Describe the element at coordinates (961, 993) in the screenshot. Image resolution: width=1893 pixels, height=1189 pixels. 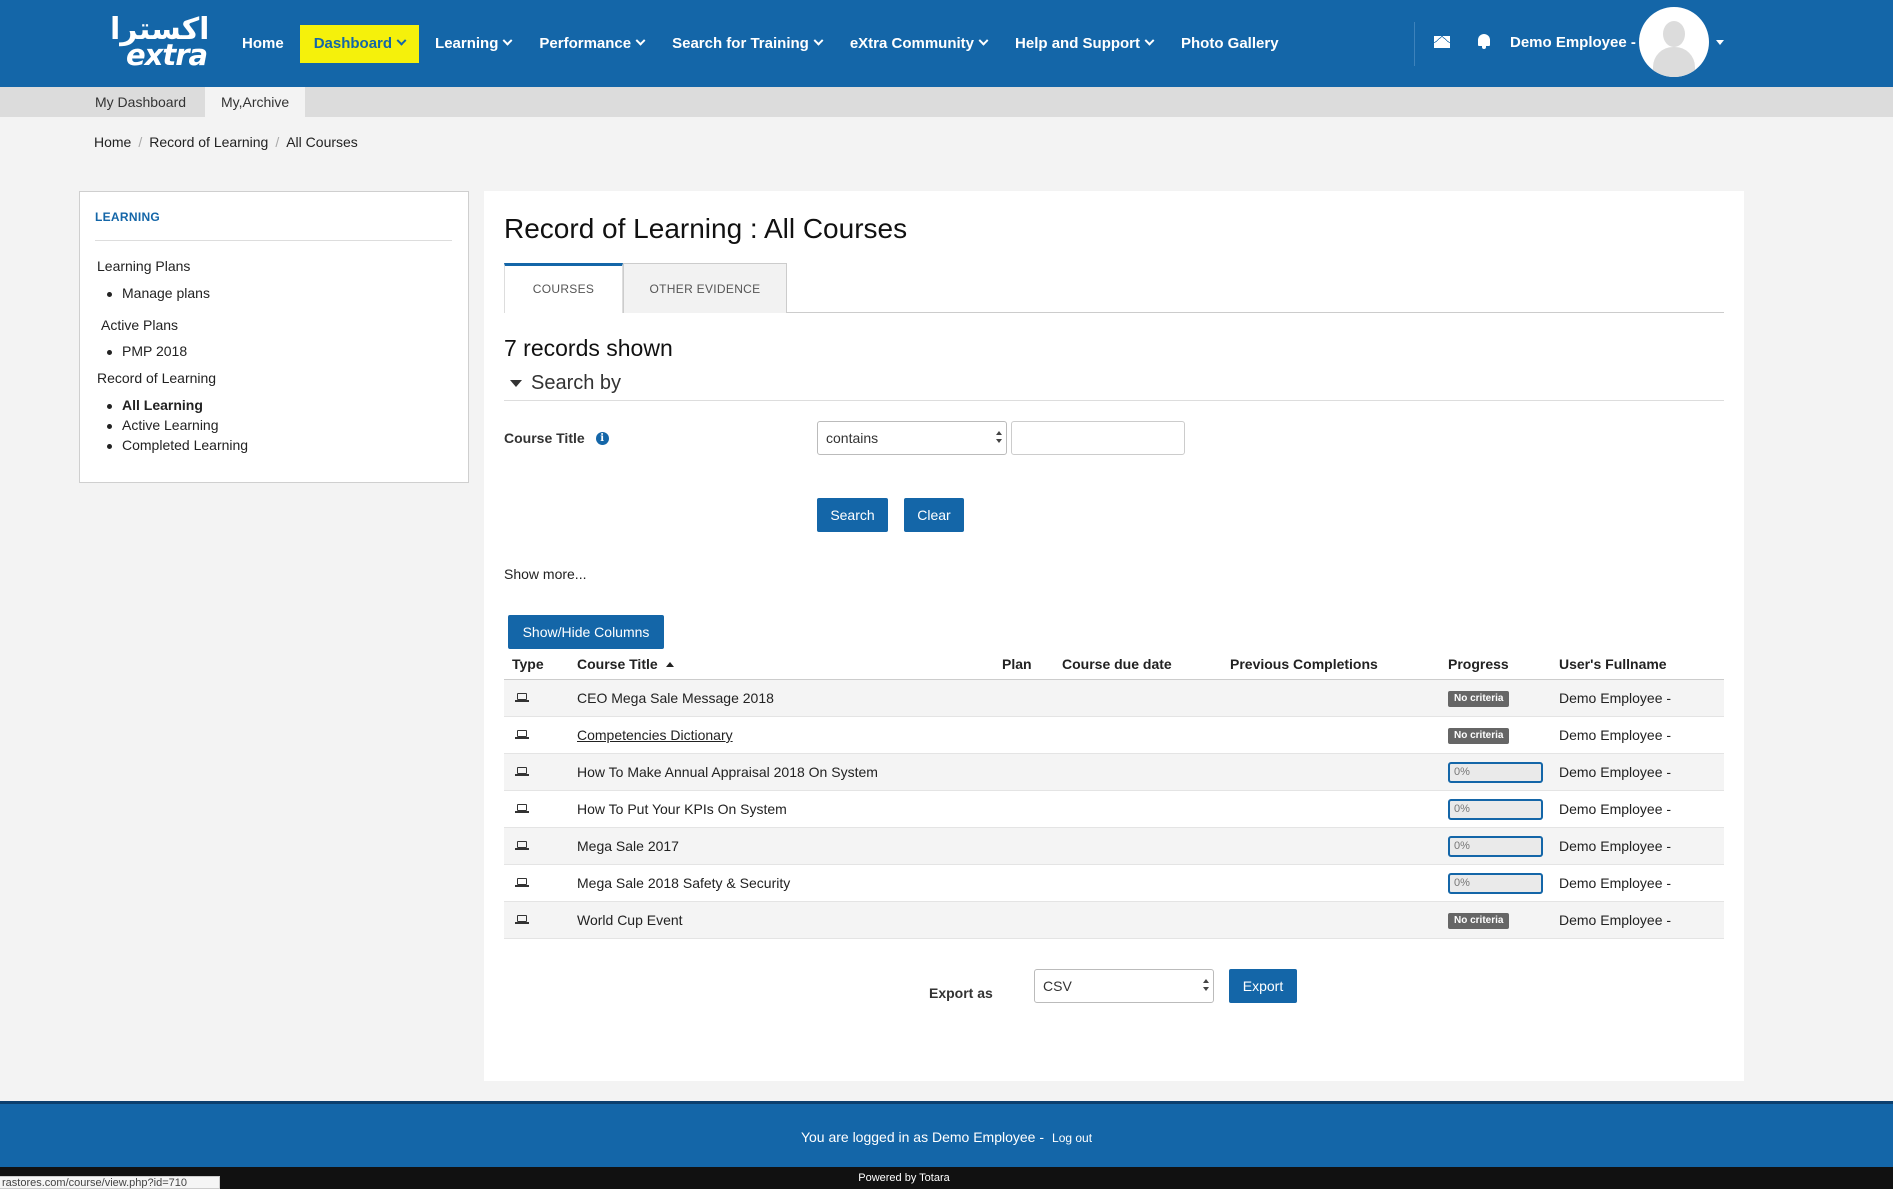
I see `export-as-label: Export as` at that location.